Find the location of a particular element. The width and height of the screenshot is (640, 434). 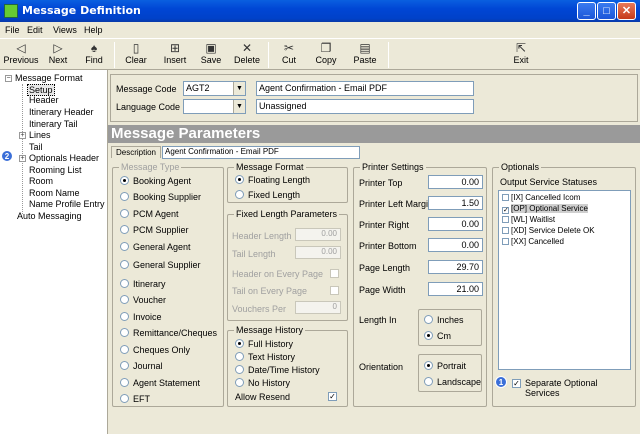

clear-button: ▯ Clear is located at coordinates (136, 55).